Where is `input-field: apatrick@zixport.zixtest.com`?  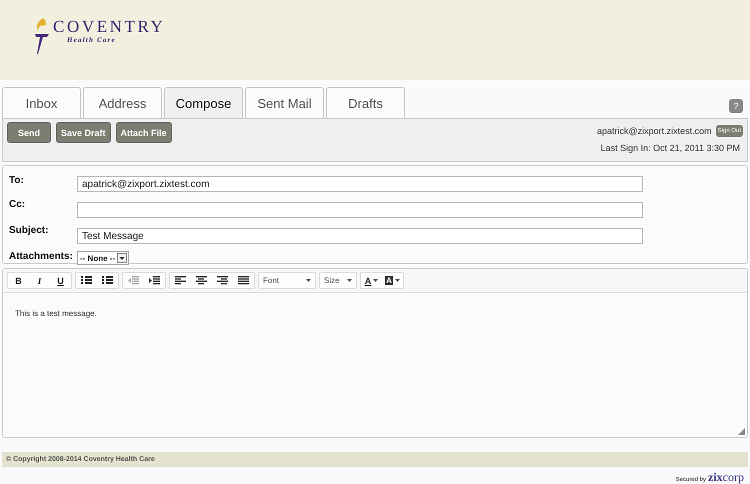 input-field: apatrick@zixport.zixtest.com is located at coordinates (360, 184).